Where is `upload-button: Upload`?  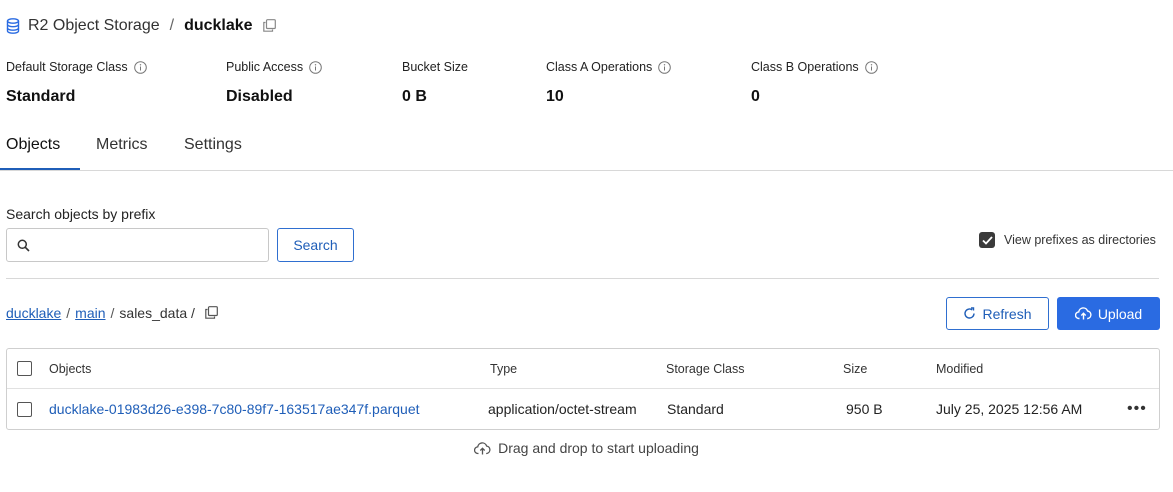
upload-button: Upload is located at coordinates (1108, 313).